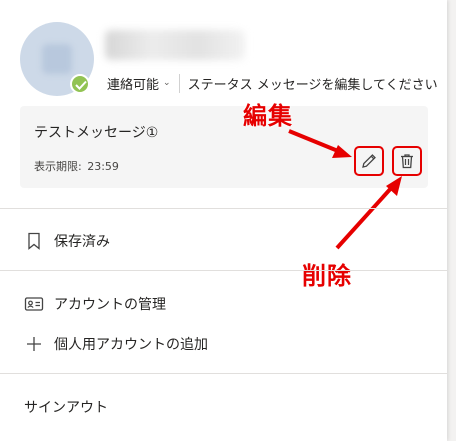 The image size is (456, 441). I want to click on menu-item-manage-account: アカウントの管理, so click(95, 304).